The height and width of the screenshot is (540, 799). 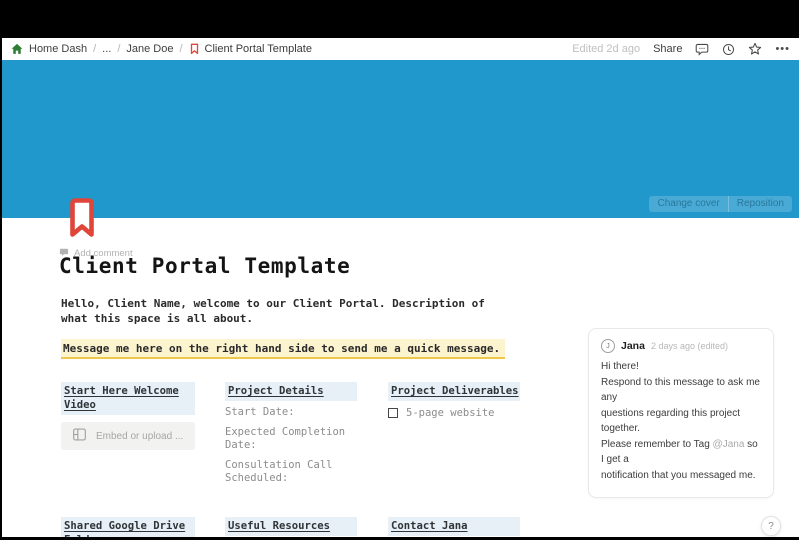 I want to click on heading-project-details: Project Details, so click(x=291, y=391).